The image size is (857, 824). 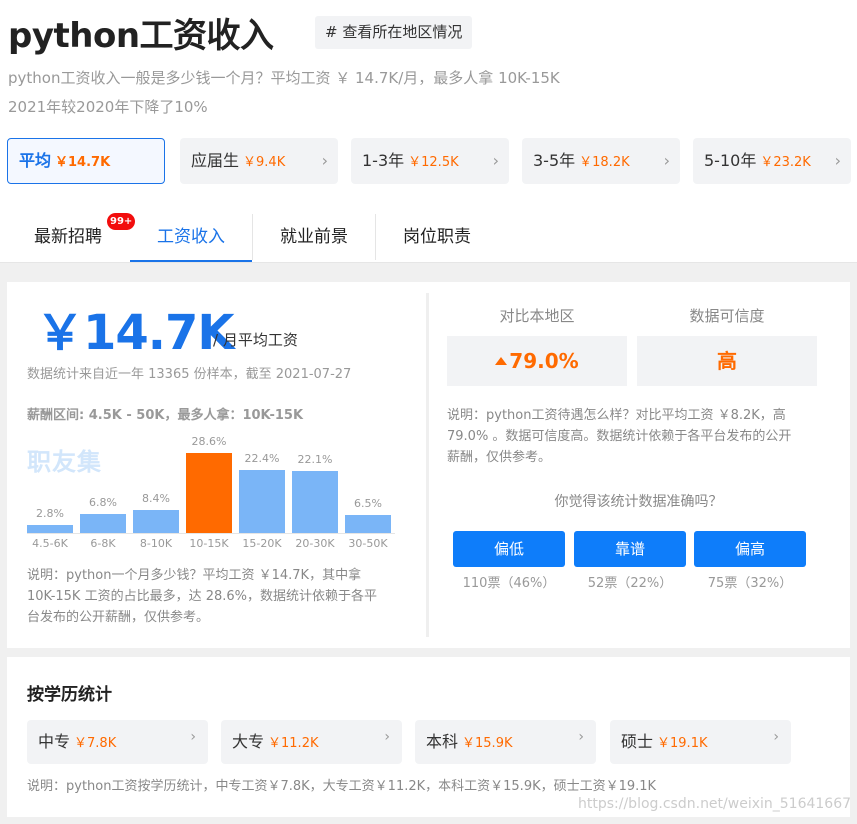 I want to click on tier-value: ￥9.4K, so click(x=264, y=162).